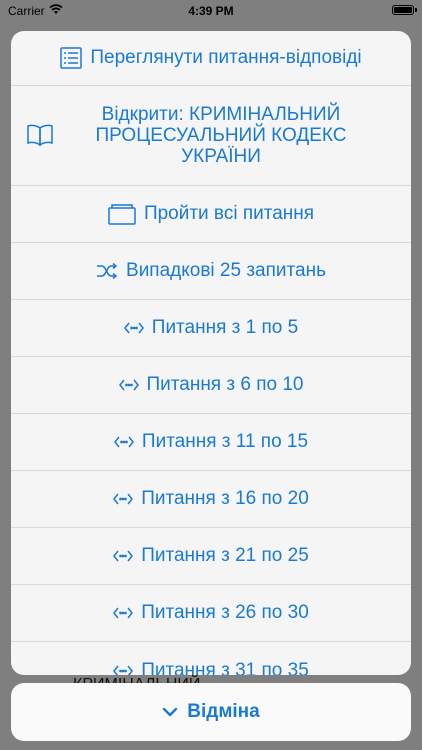 This screenshot has height=750, width=422. Describe the element at coordinates (225, 555) in the screenshot. I see `action-label: Питання з 21 по 25` at that location.